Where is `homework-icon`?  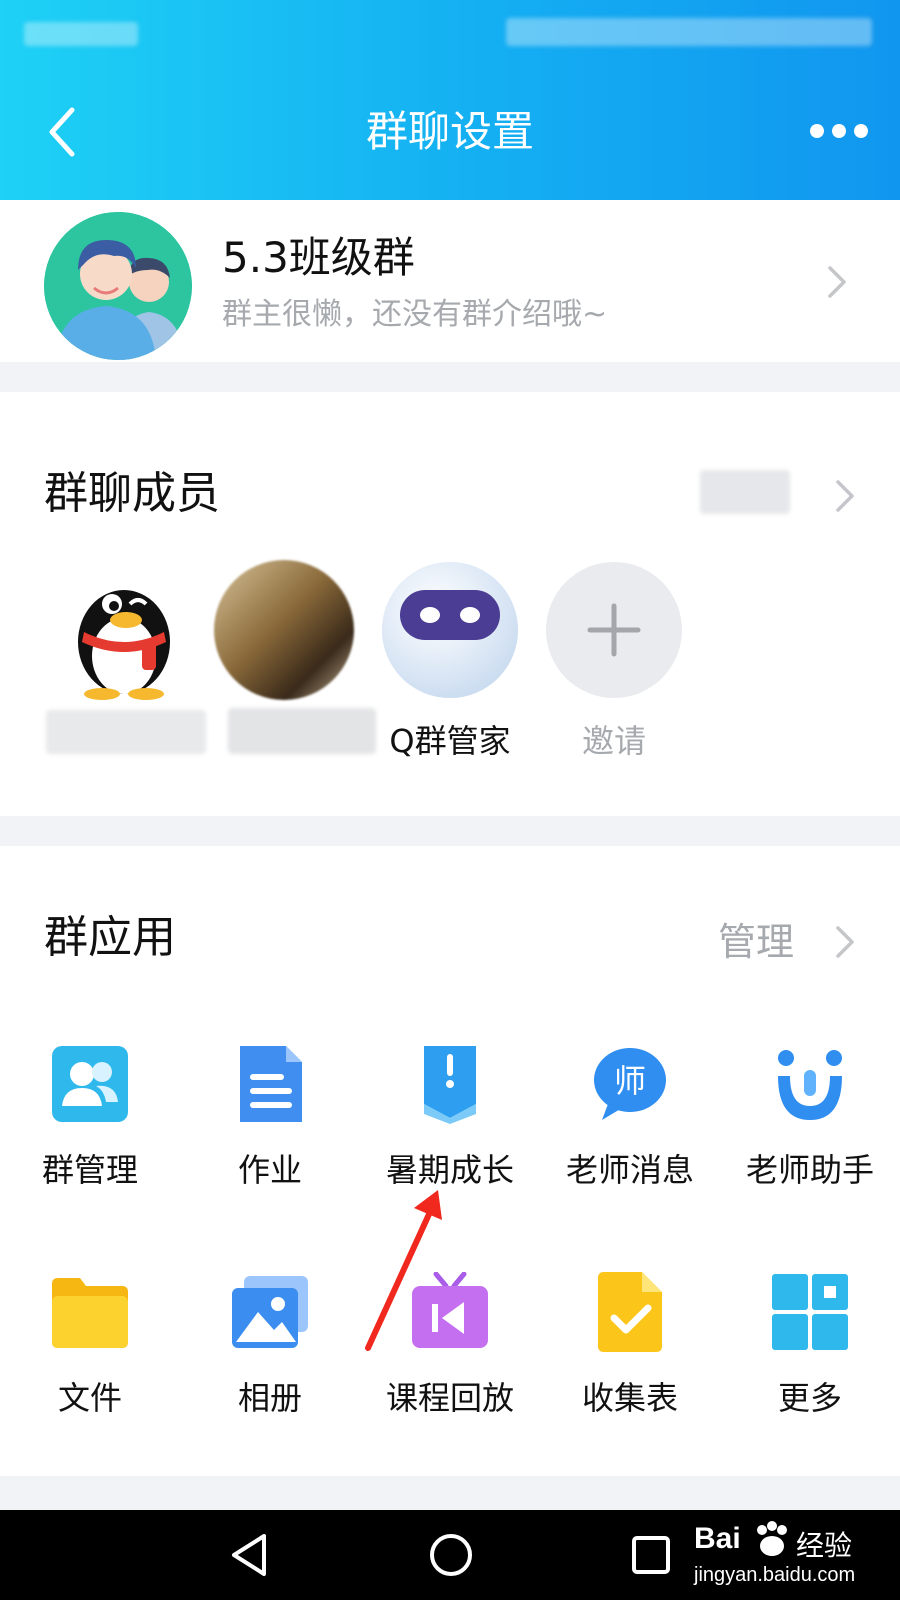 homework-icon is located at coordinates (271, 1084).